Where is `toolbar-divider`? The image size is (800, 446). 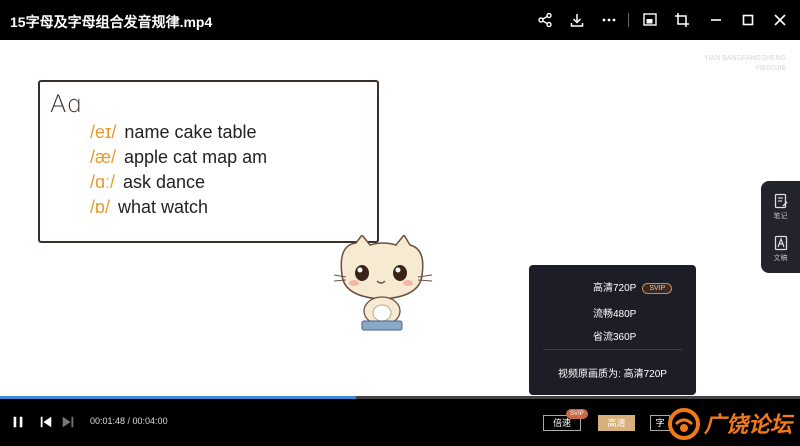 toolbar-divider is located at coordinates (628, 20).